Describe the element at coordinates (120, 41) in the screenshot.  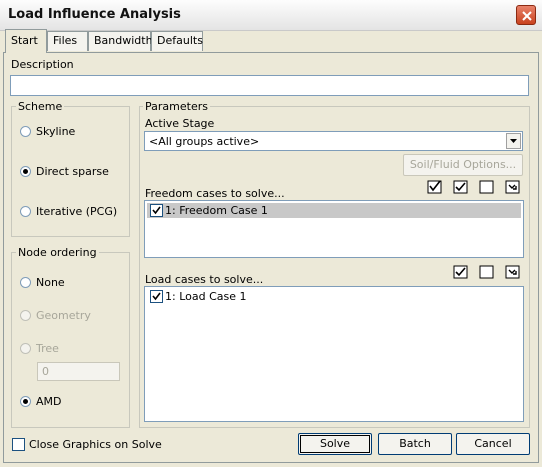
I see `tab-bandwidth: Bandwidth` at that location.